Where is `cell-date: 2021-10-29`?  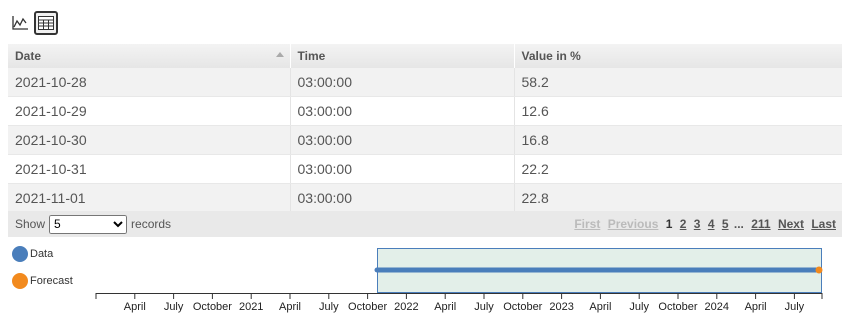
cell-date: 2021-10-29 is located at coordinates (149, 111).